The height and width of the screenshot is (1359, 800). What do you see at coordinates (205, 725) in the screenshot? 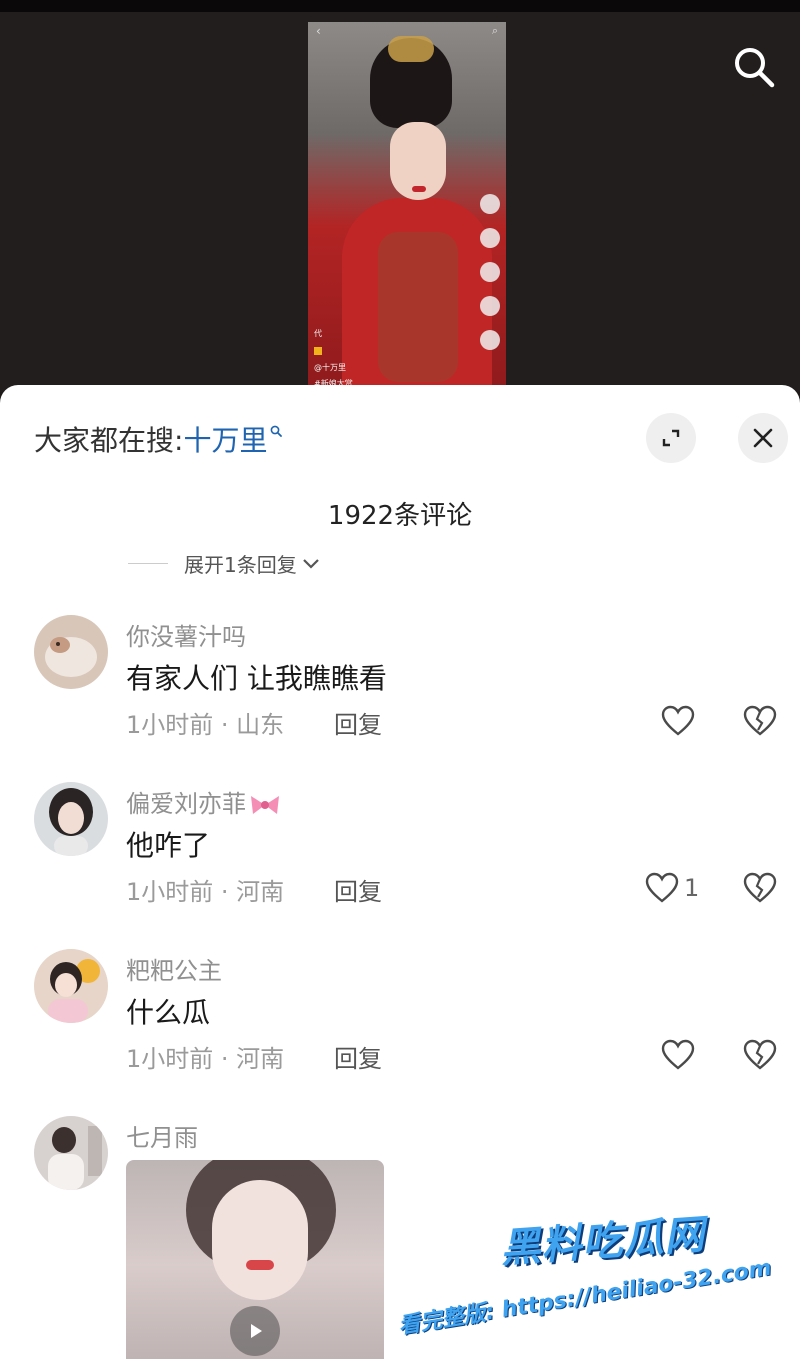
I see `comment-time-location: 1小时前 · 山东` at bounding box center [205, 725].